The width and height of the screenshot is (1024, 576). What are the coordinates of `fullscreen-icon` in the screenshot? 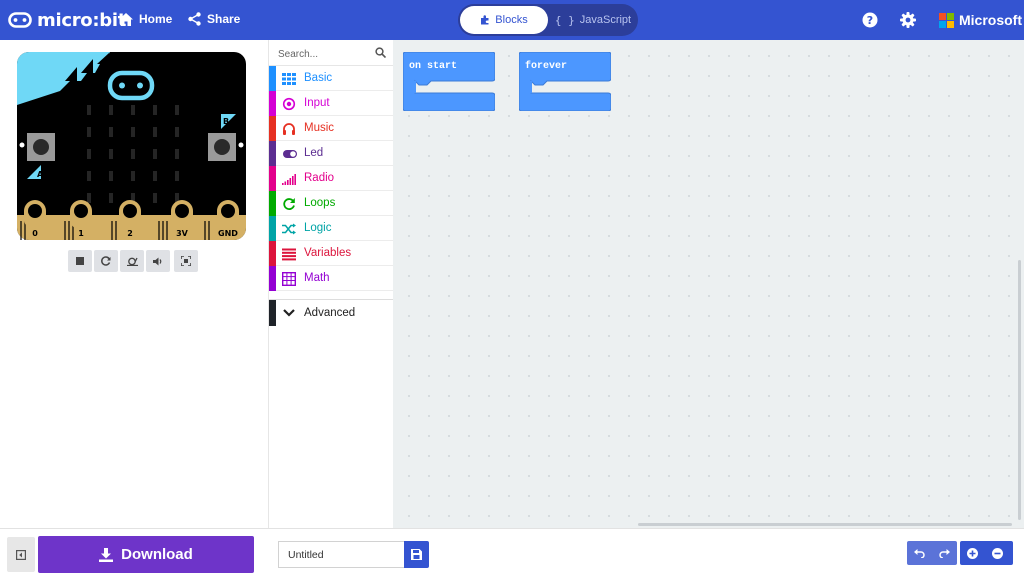 It's located at (186, 261).